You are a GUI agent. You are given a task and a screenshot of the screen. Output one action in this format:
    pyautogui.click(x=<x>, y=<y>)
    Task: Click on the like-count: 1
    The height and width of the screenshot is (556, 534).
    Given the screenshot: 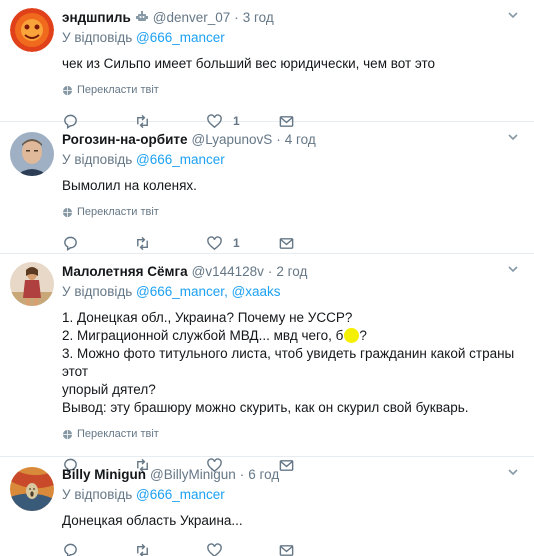 What is the action you would take?
    pyautogui.click(x=236, y=243)
    